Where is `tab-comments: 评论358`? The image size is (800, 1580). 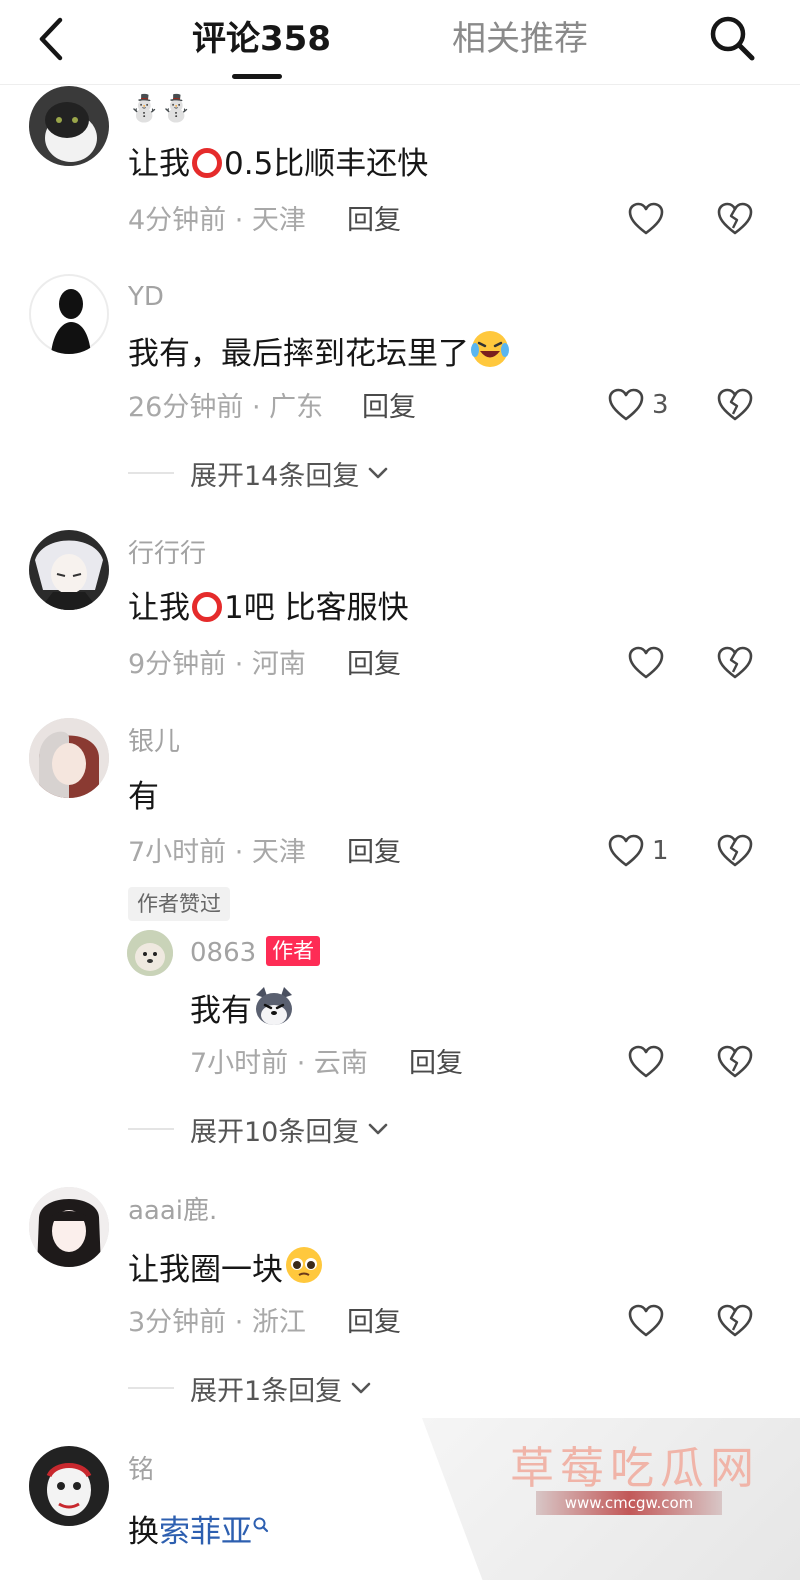
tab-comments: 评论358 is located at coordinates (261, 39).